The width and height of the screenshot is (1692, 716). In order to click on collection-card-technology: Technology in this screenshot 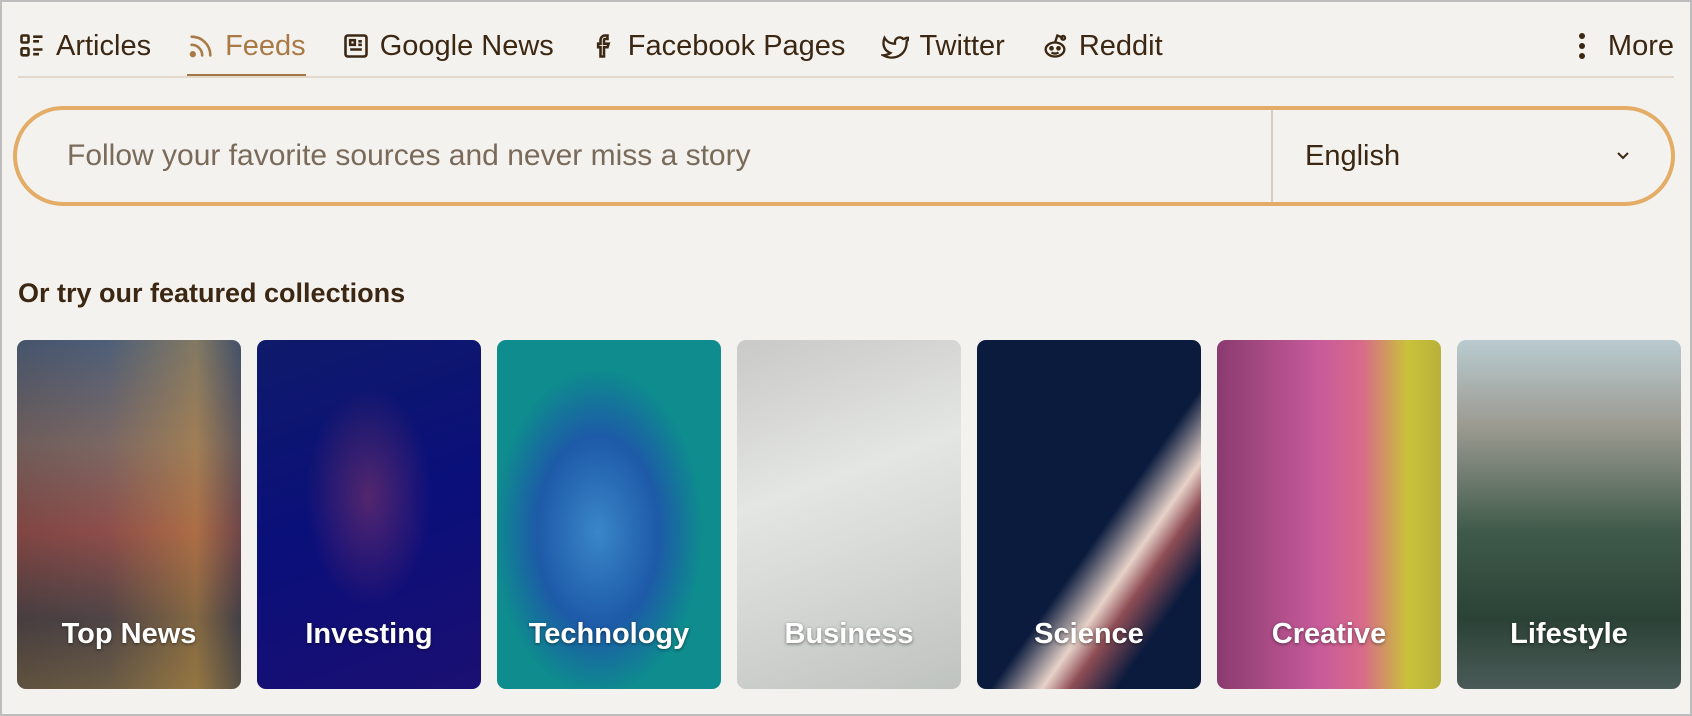, I will do `click(609, 514)`.